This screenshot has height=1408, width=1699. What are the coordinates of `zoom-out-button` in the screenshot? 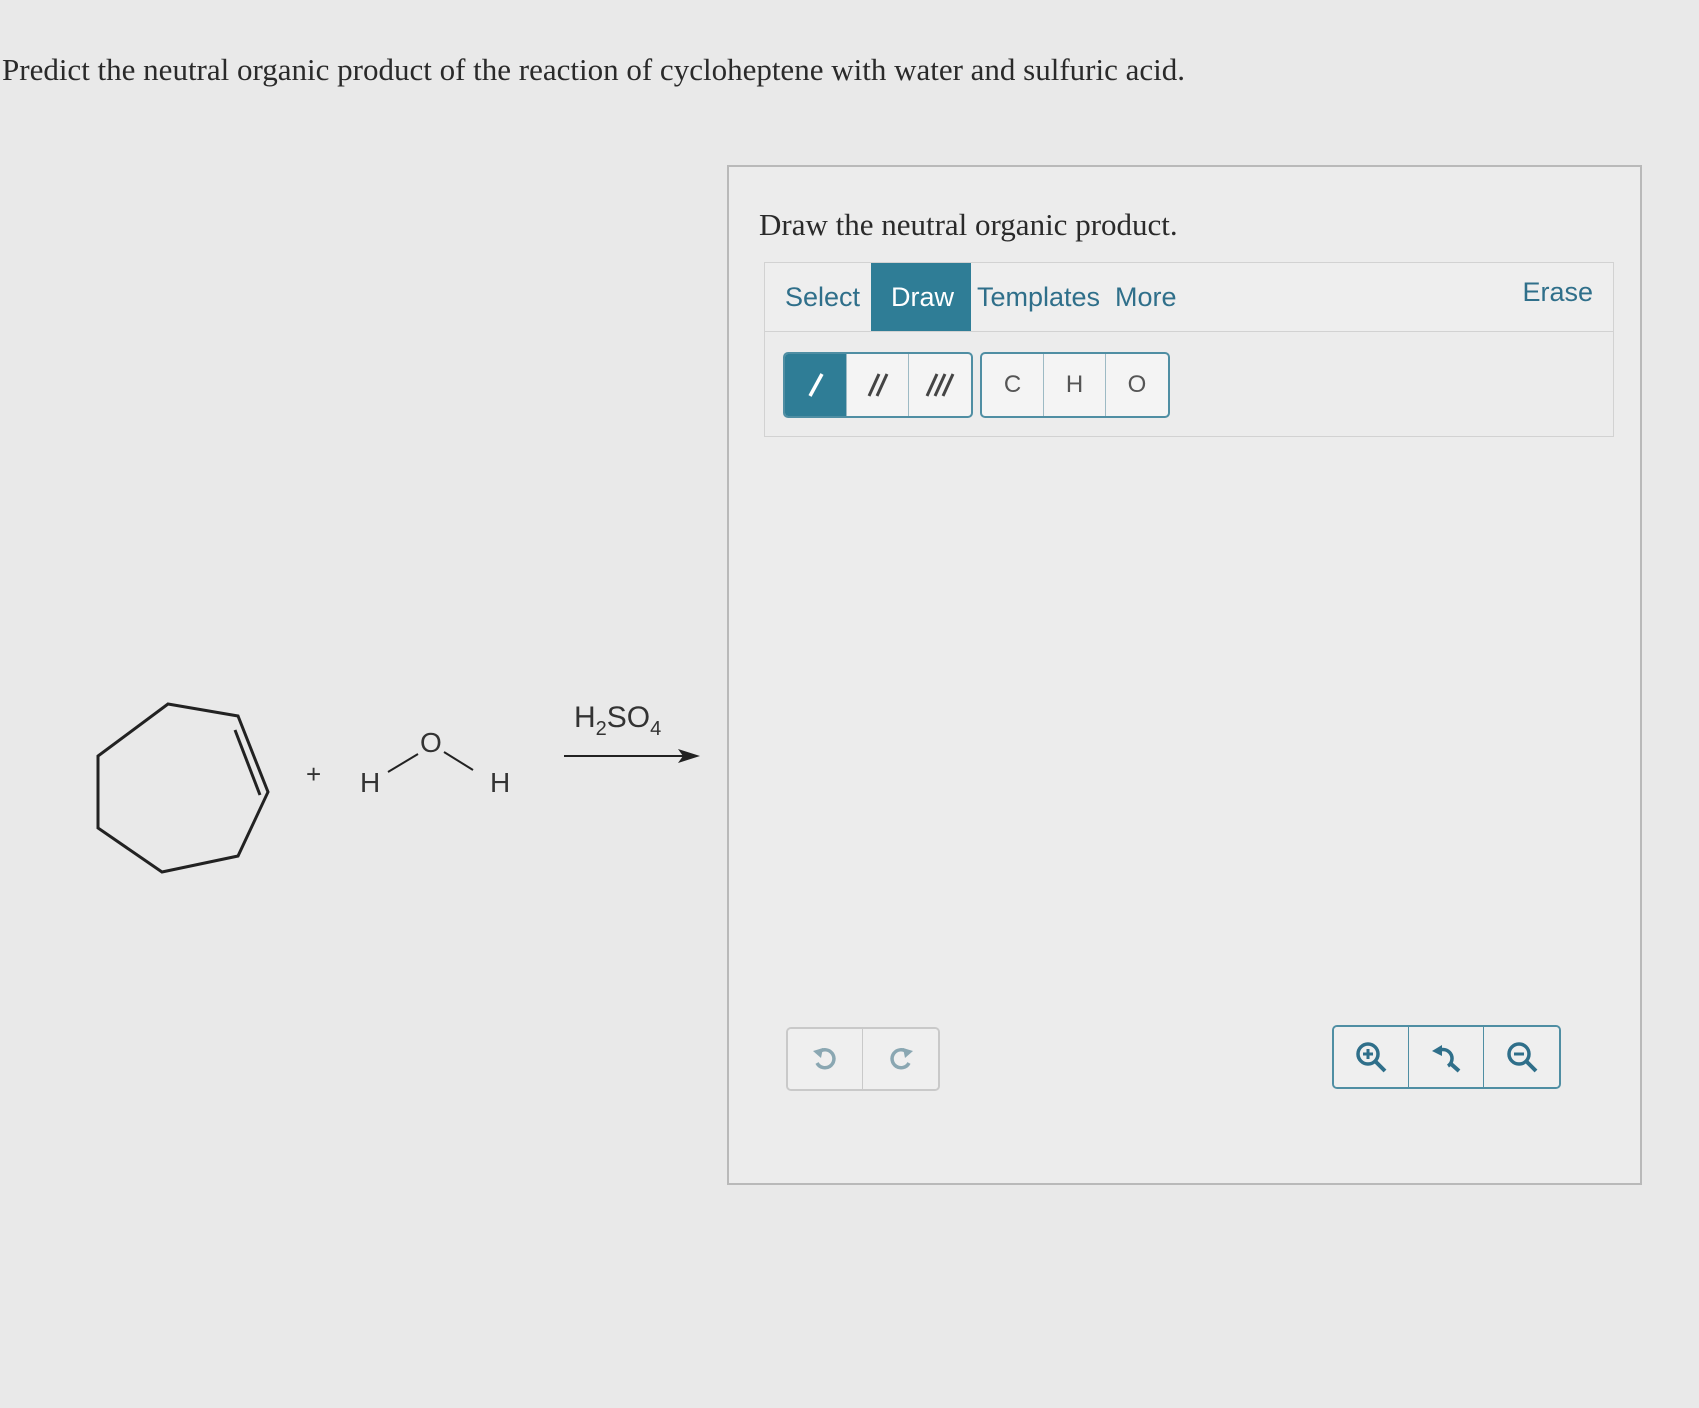 It's located at (1521, 1057).